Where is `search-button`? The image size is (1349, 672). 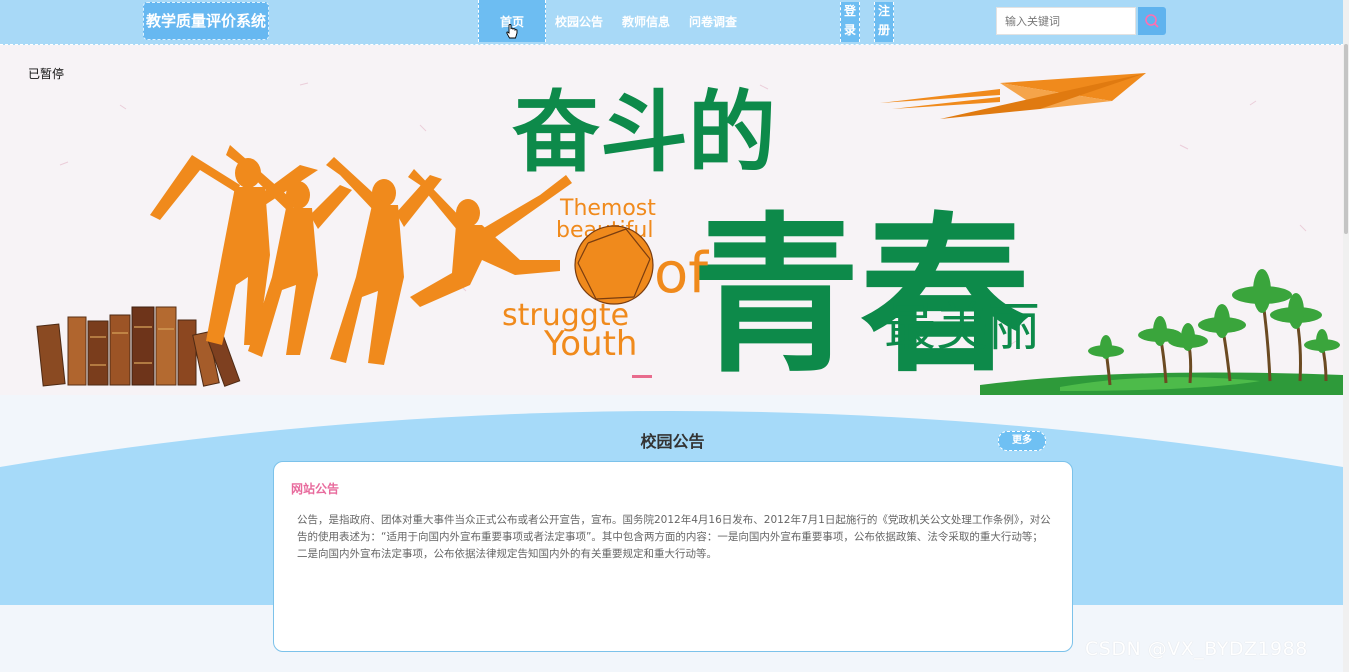
search-button is located at coordinates (1152, 21).